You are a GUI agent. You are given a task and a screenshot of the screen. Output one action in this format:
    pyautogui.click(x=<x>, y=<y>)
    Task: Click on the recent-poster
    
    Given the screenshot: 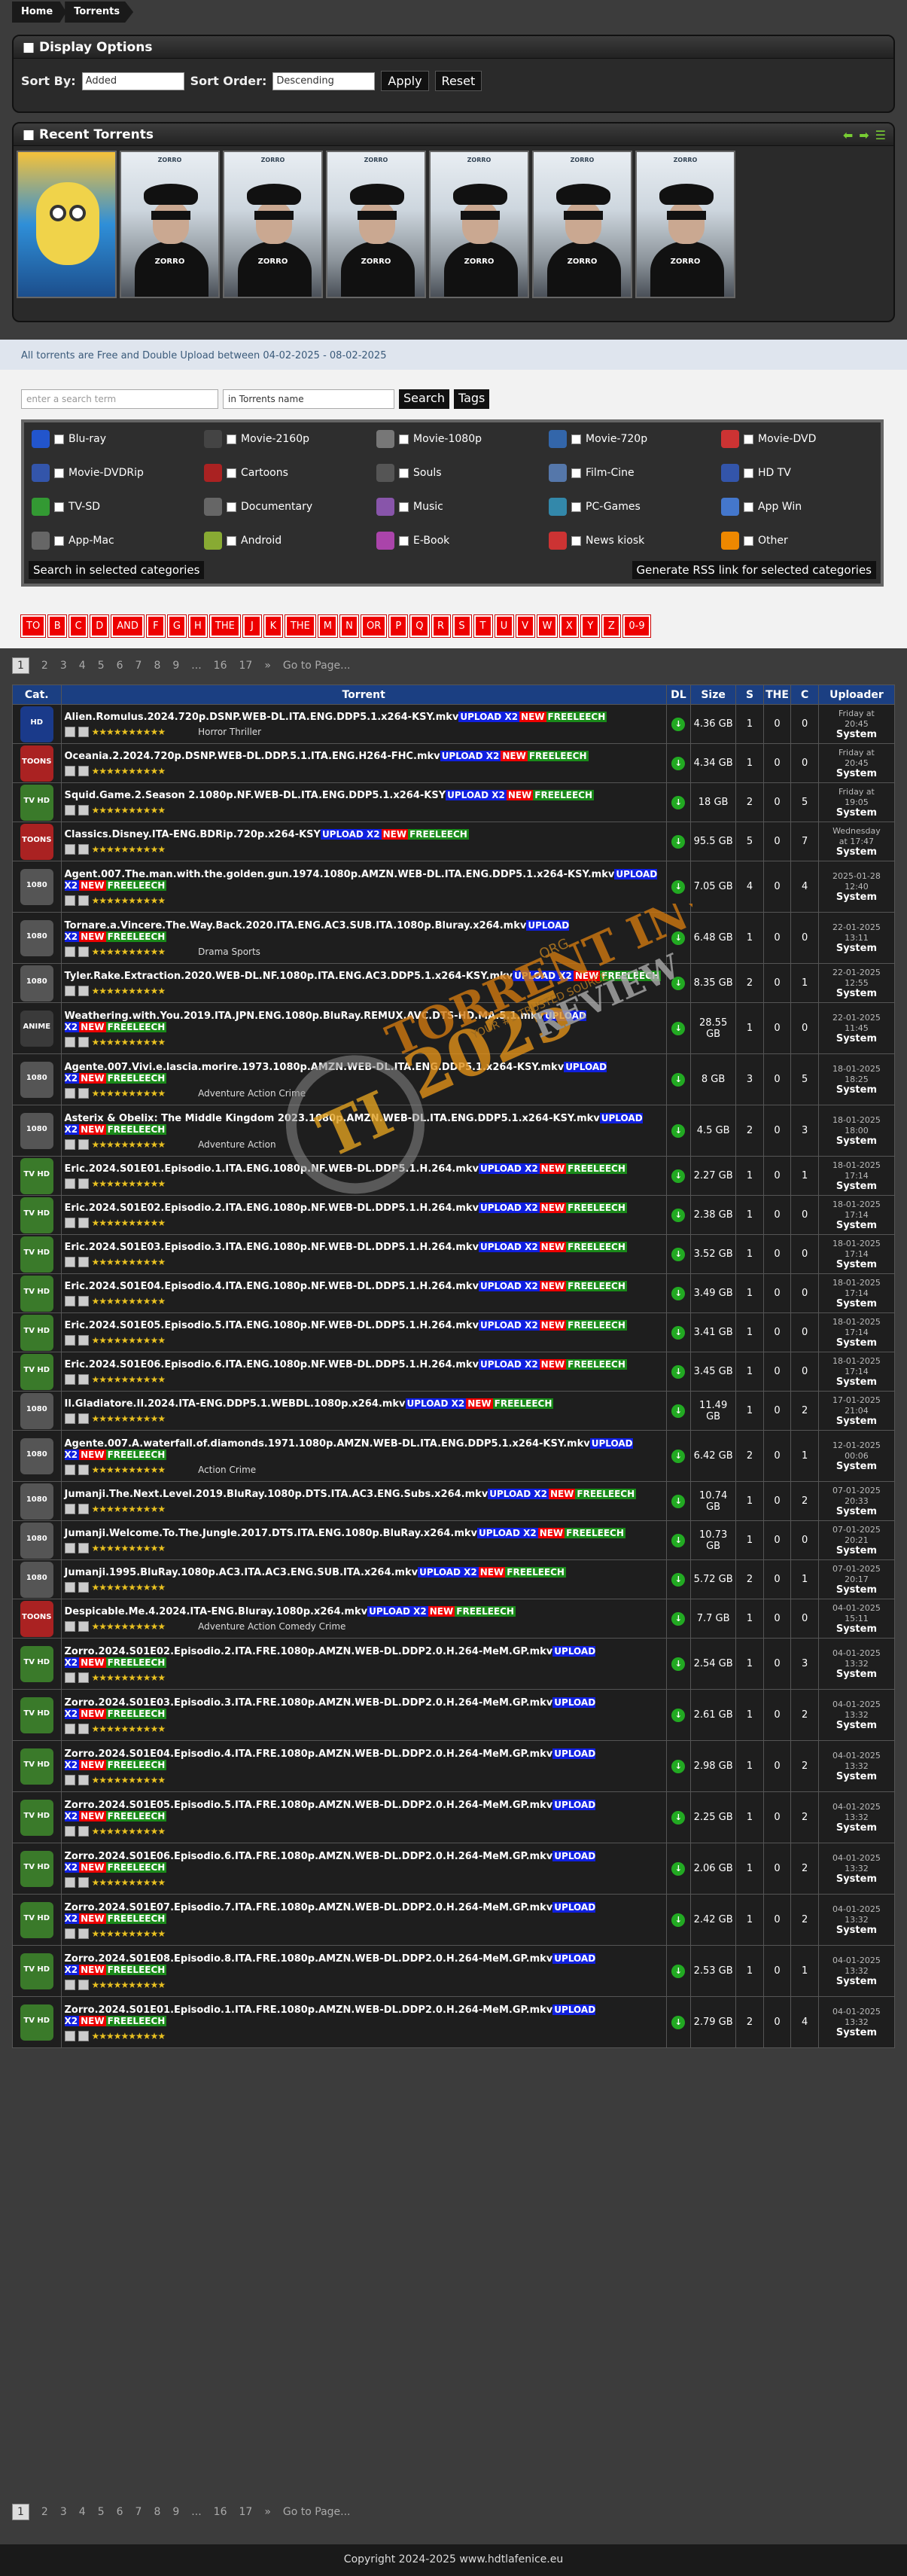 What is the action you would take?
    pyautogui.click(x=67, y=224)
    